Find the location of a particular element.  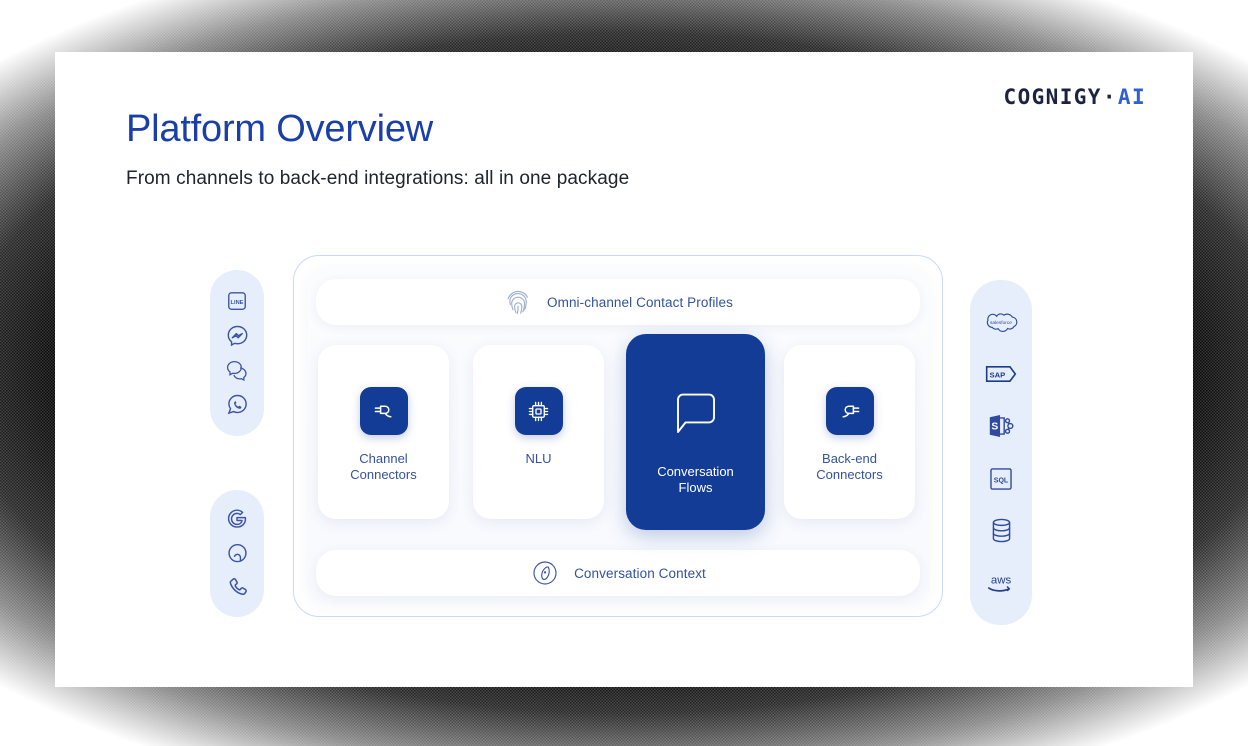

omni-channel-contact-profiles-bar: Omni-channel Contact Profiles is located at coordinates (618, 302).